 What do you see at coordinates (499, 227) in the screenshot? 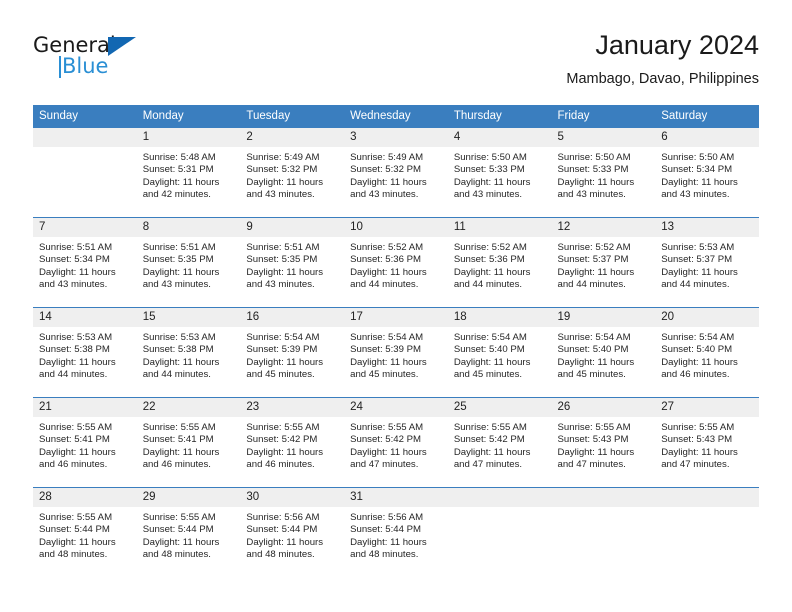
I see `day-number: 11` at bounding box center [499, 227].